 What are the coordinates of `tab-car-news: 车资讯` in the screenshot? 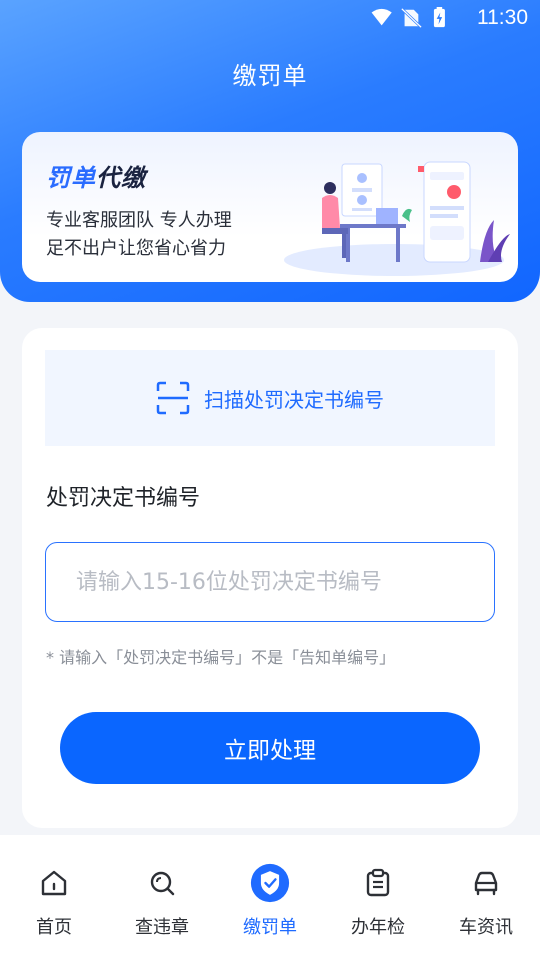 It's located at (486, 897).